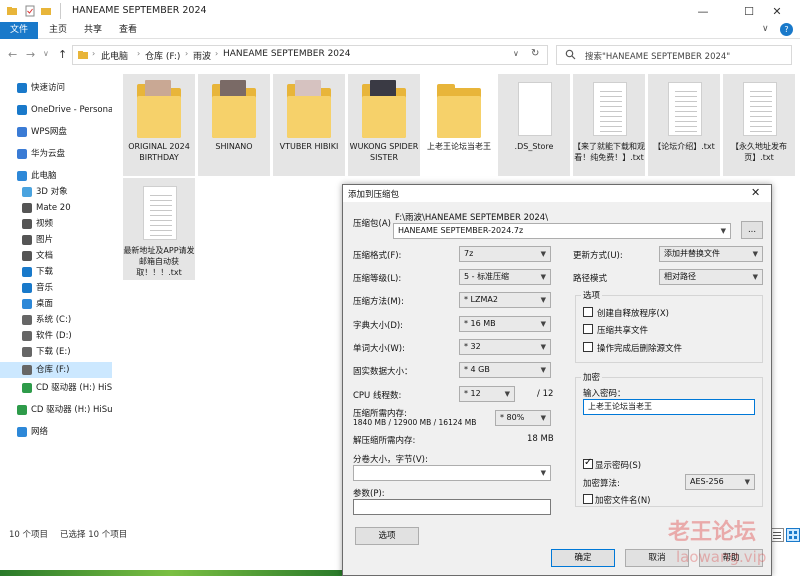 The image size is (800, 576). Describe the element at coordinates (56, 288) in the screenshot. I see `sidebar-item: 音乐` at that location.